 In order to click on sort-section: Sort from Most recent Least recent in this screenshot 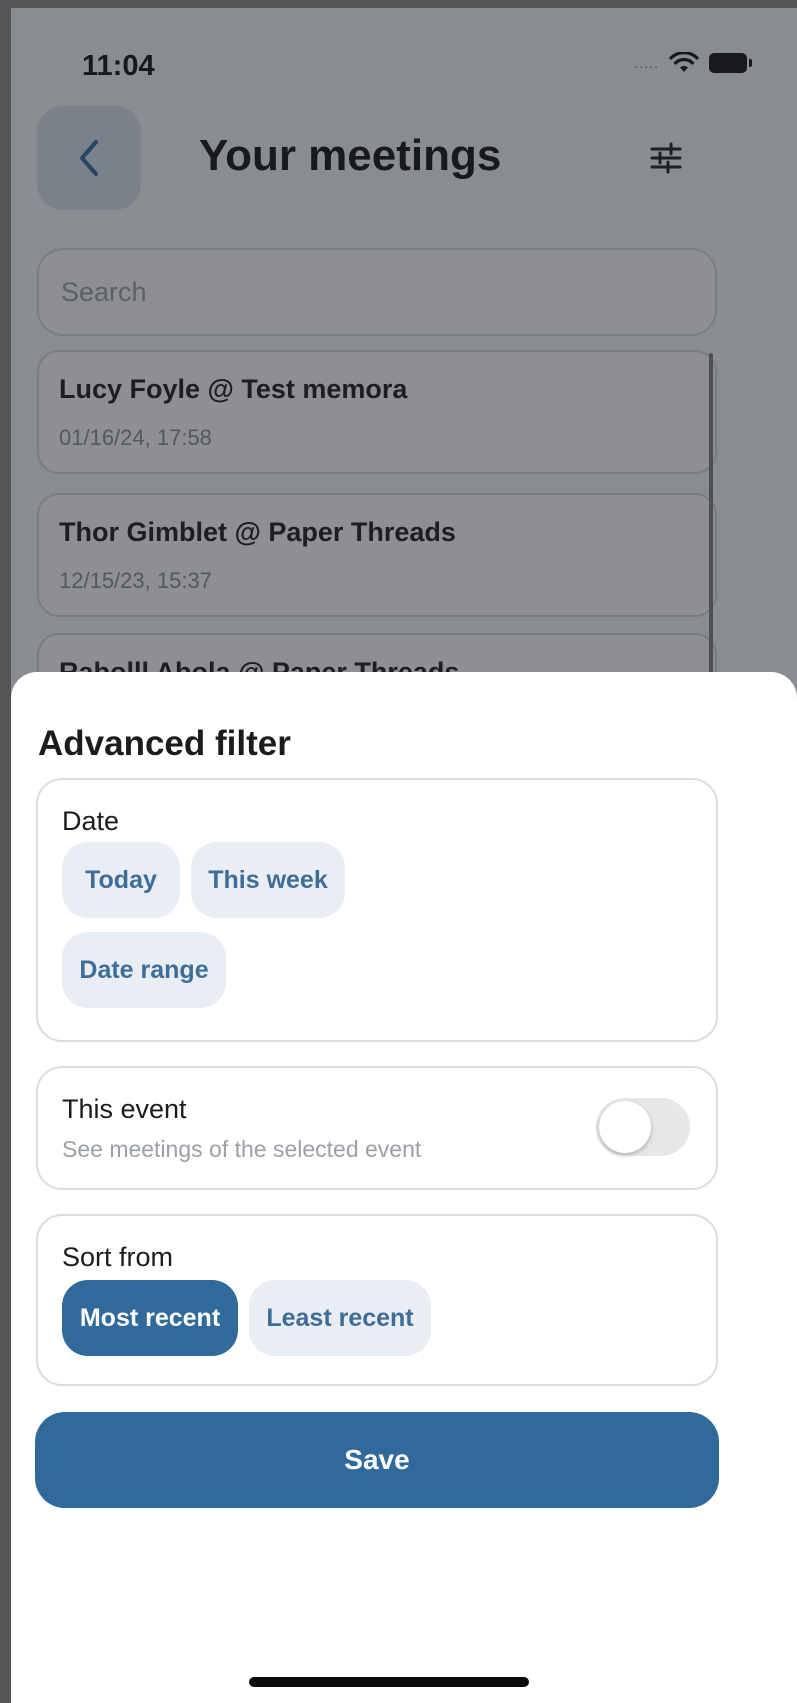, I will do `click(377, 1300)`.